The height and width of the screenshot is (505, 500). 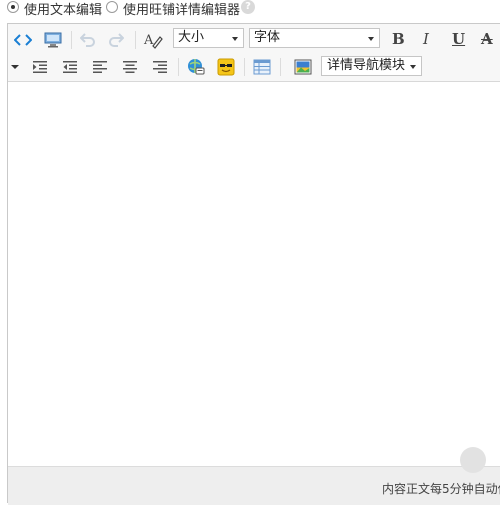 What do you see at coordinates (88, 40) in the screenshot?
I see `undo-icon` at bounding box center [88, 40].